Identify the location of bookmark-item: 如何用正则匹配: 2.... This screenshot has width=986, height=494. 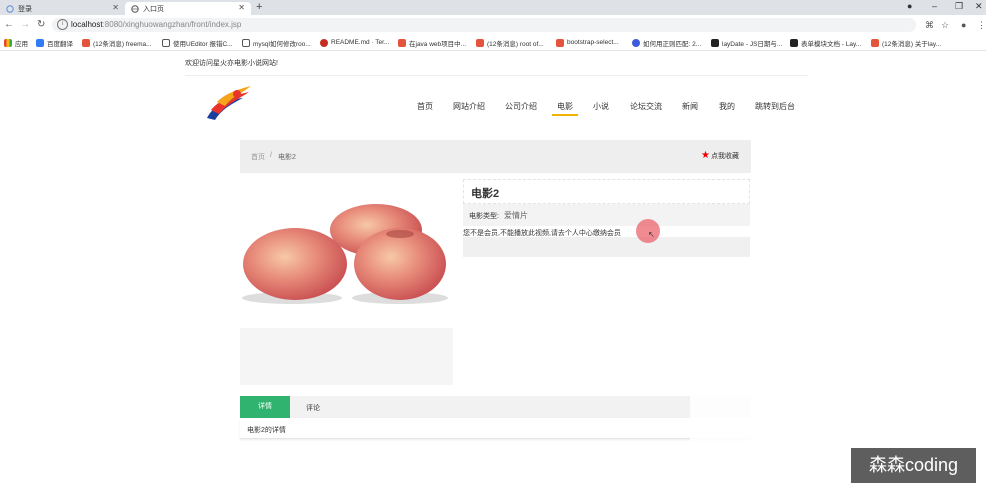
(666, 42).